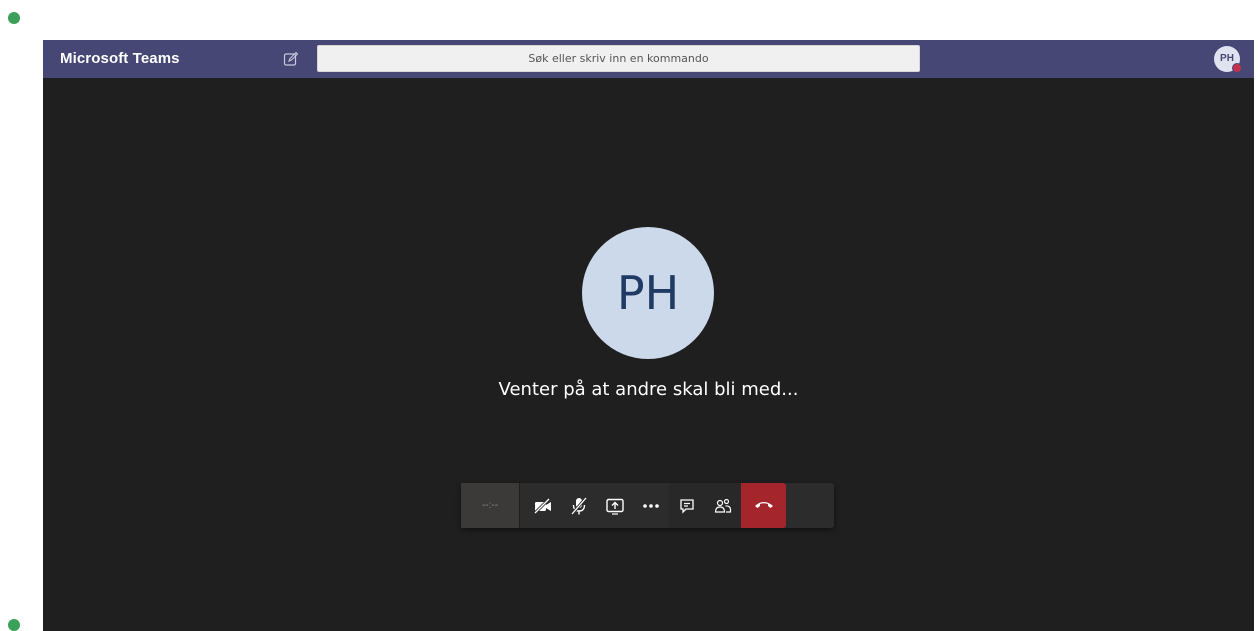  I want to click on participant-avatar: PH, so click(648, 293).